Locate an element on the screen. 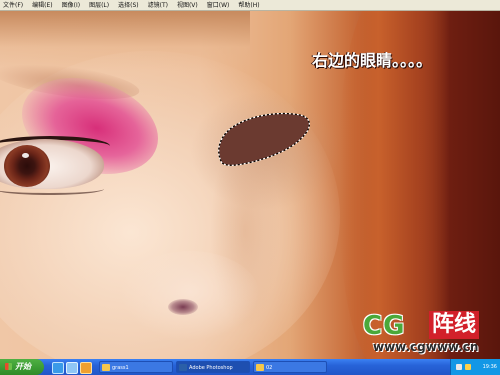 The height and width of the screenshot is (375, 500). left-eye is located at coordinates (52, 164).